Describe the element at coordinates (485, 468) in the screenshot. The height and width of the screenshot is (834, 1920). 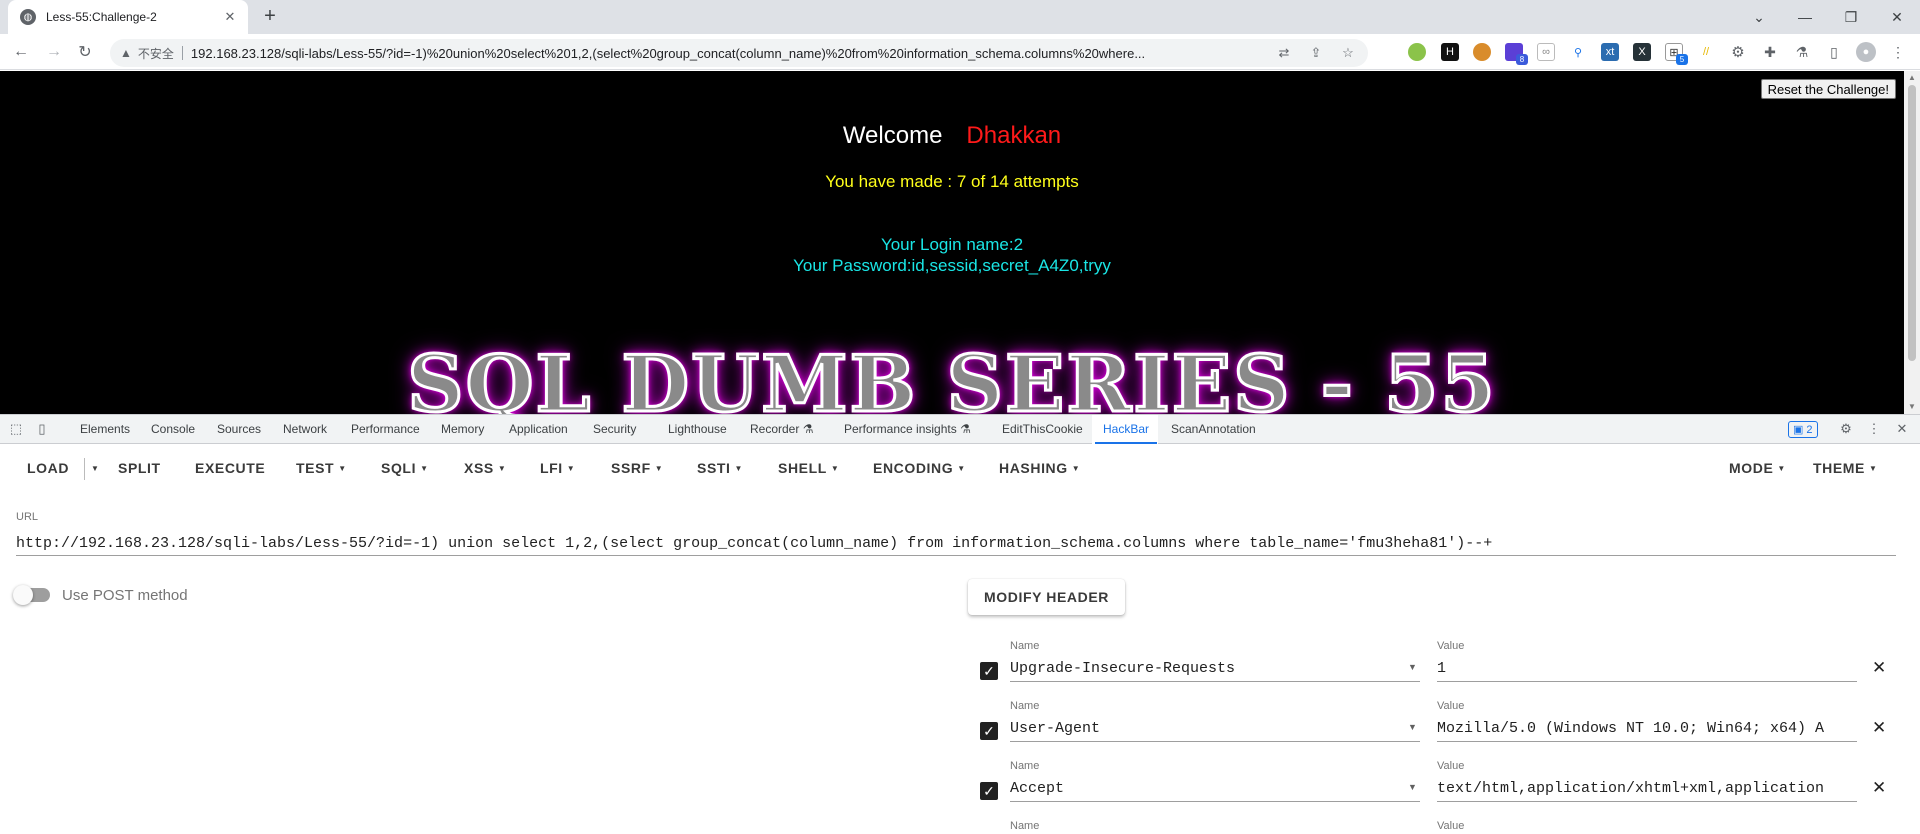
I see `xss-menu: XSS ▼` at that location.